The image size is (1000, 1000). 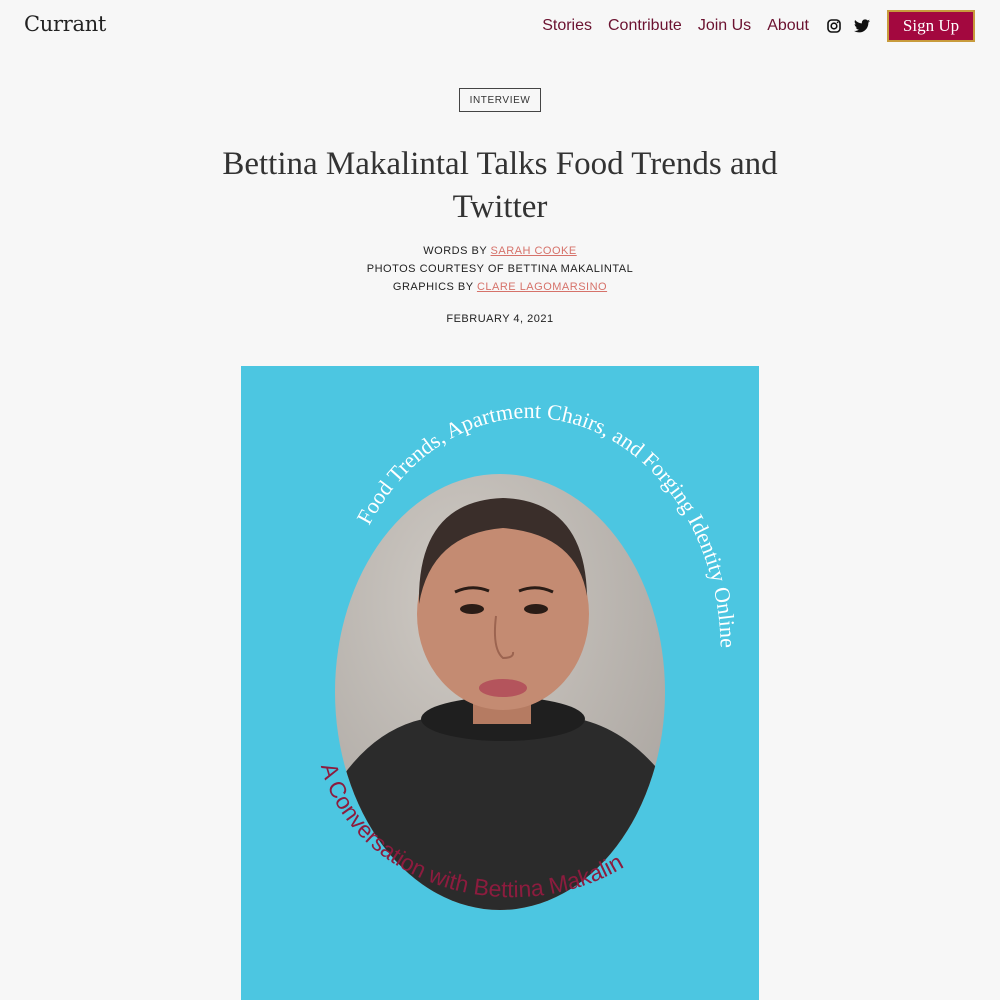 What do you see at coordinates (758, 26) in the screenshot?
I see `main-nav: Stories Contribute Join Us About Sign Up` at bounding box center [758, 26].